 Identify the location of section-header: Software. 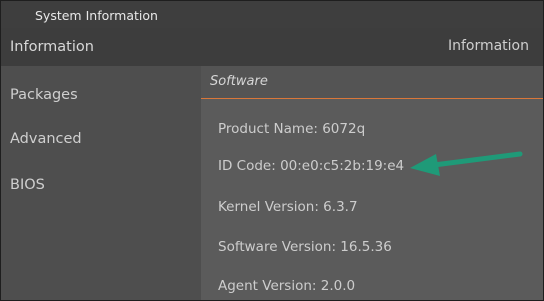
(372, 82).